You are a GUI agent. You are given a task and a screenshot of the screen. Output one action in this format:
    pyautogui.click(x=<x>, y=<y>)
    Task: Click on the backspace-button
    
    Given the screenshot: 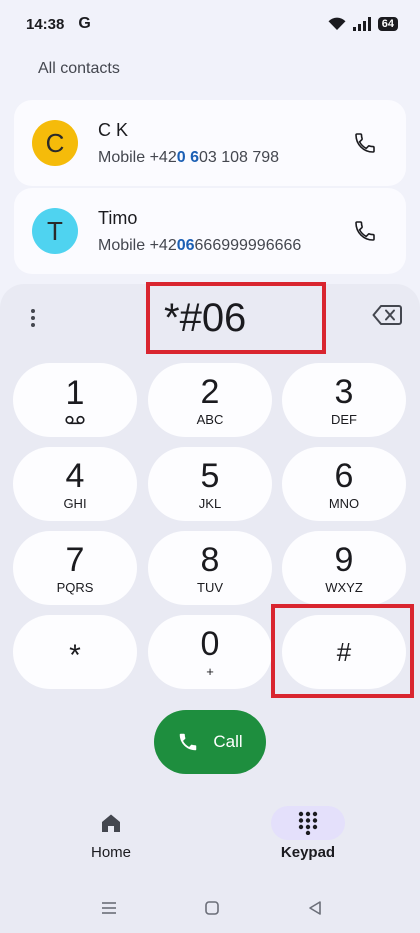 What is the action you would take?
    pyautogui.click(x=387, y=317)
    